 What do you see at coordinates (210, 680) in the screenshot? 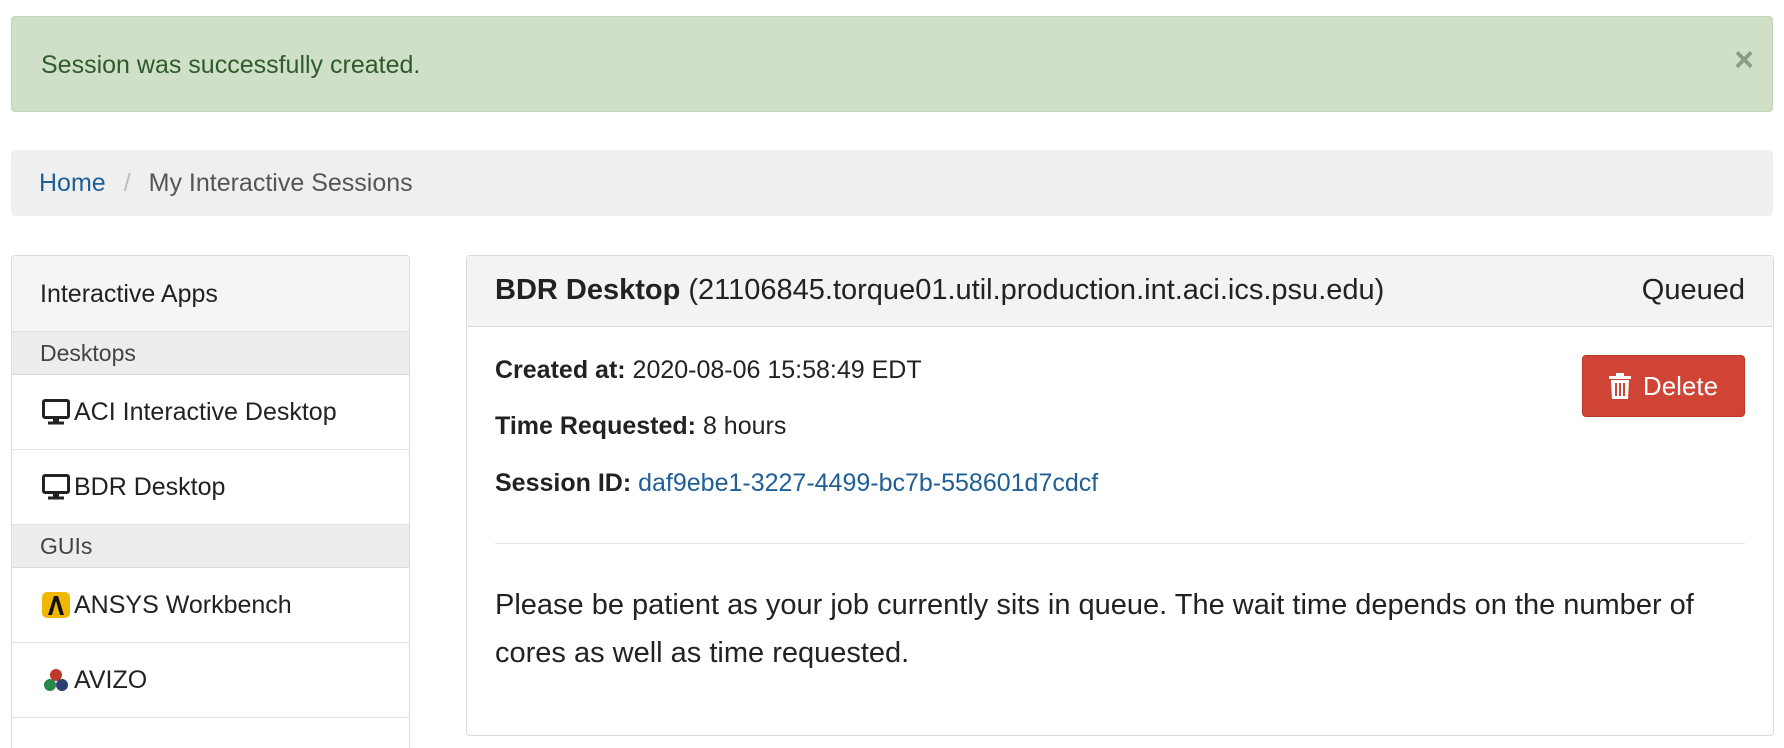
I see `sidebar-item-avizo: AVIZO` at bounding box center [210, 680].